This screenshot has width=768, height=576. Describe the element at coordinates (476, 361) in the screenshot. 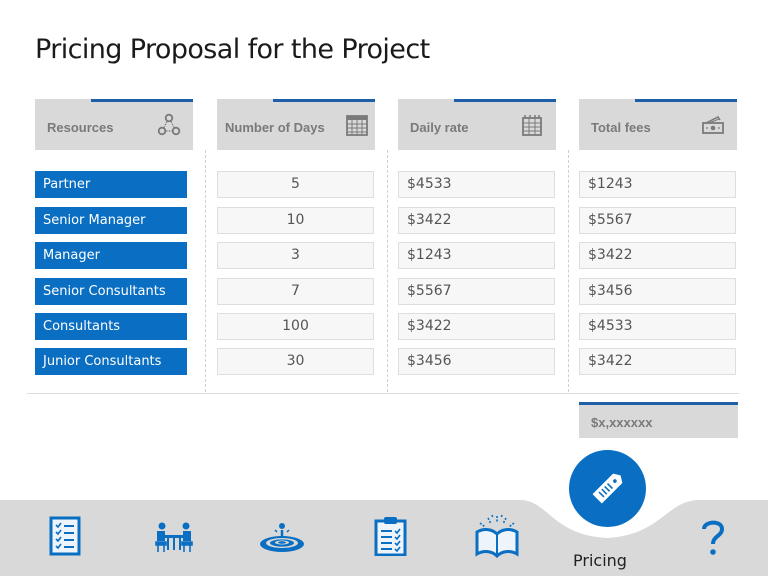

I see `daily-rate-cell: $3456` at that location.